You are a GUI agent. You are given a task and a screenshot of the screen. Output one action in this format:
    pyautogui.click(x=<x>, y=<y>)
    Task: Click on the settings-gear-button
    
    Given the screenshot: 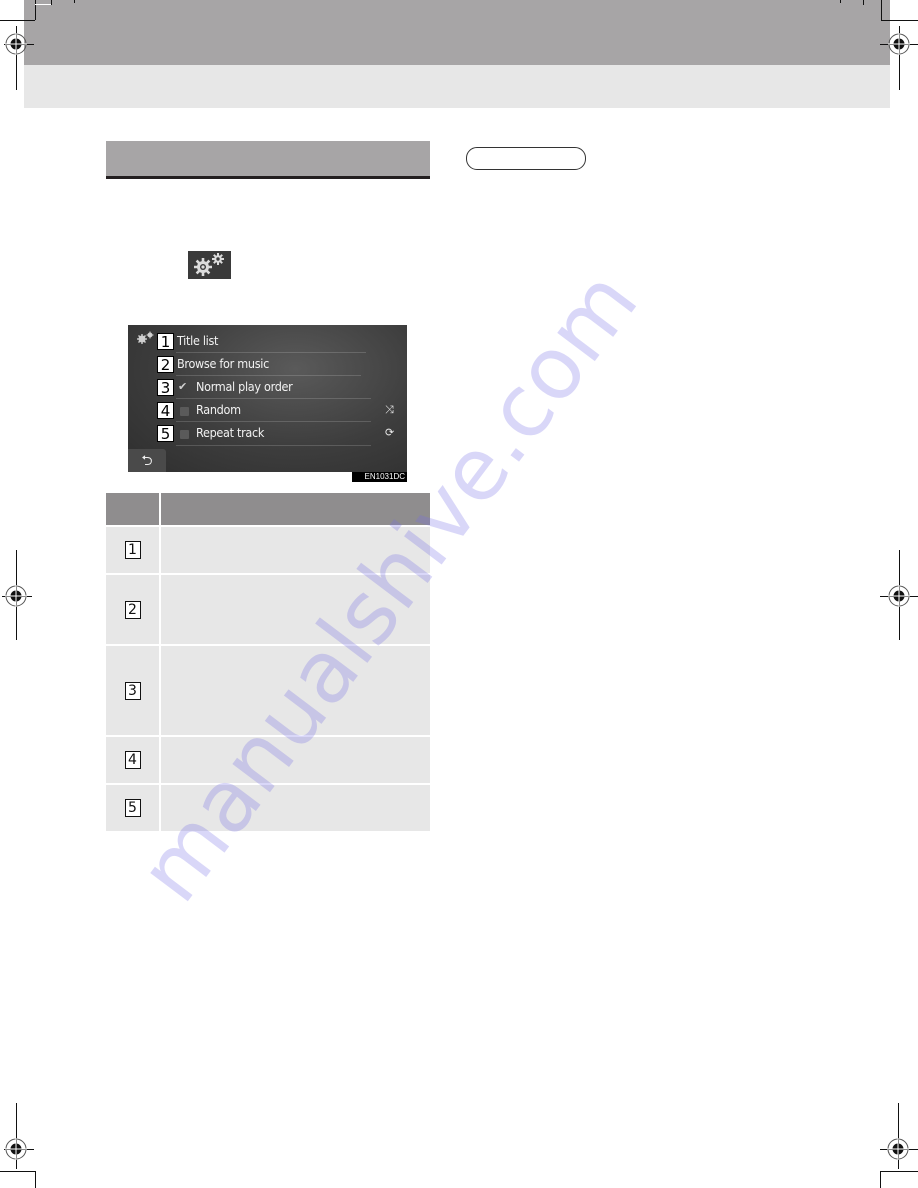 What is the action you would take?
    pyautogui.click(x=209, y=265)
    